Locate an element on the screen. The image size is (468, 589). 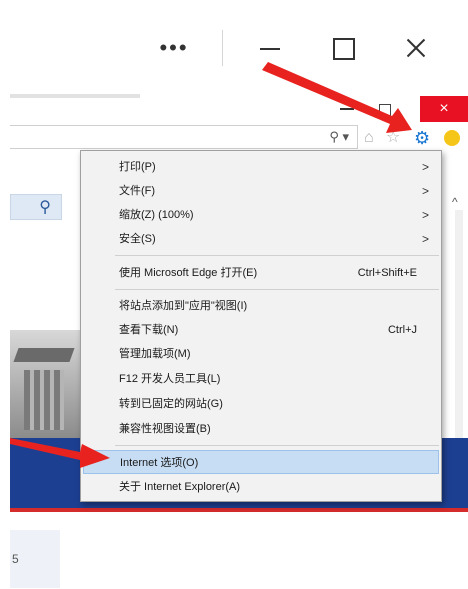
ie-toolbar: ⌂ ☆ ⚙ is located at coordinates (416, 138).